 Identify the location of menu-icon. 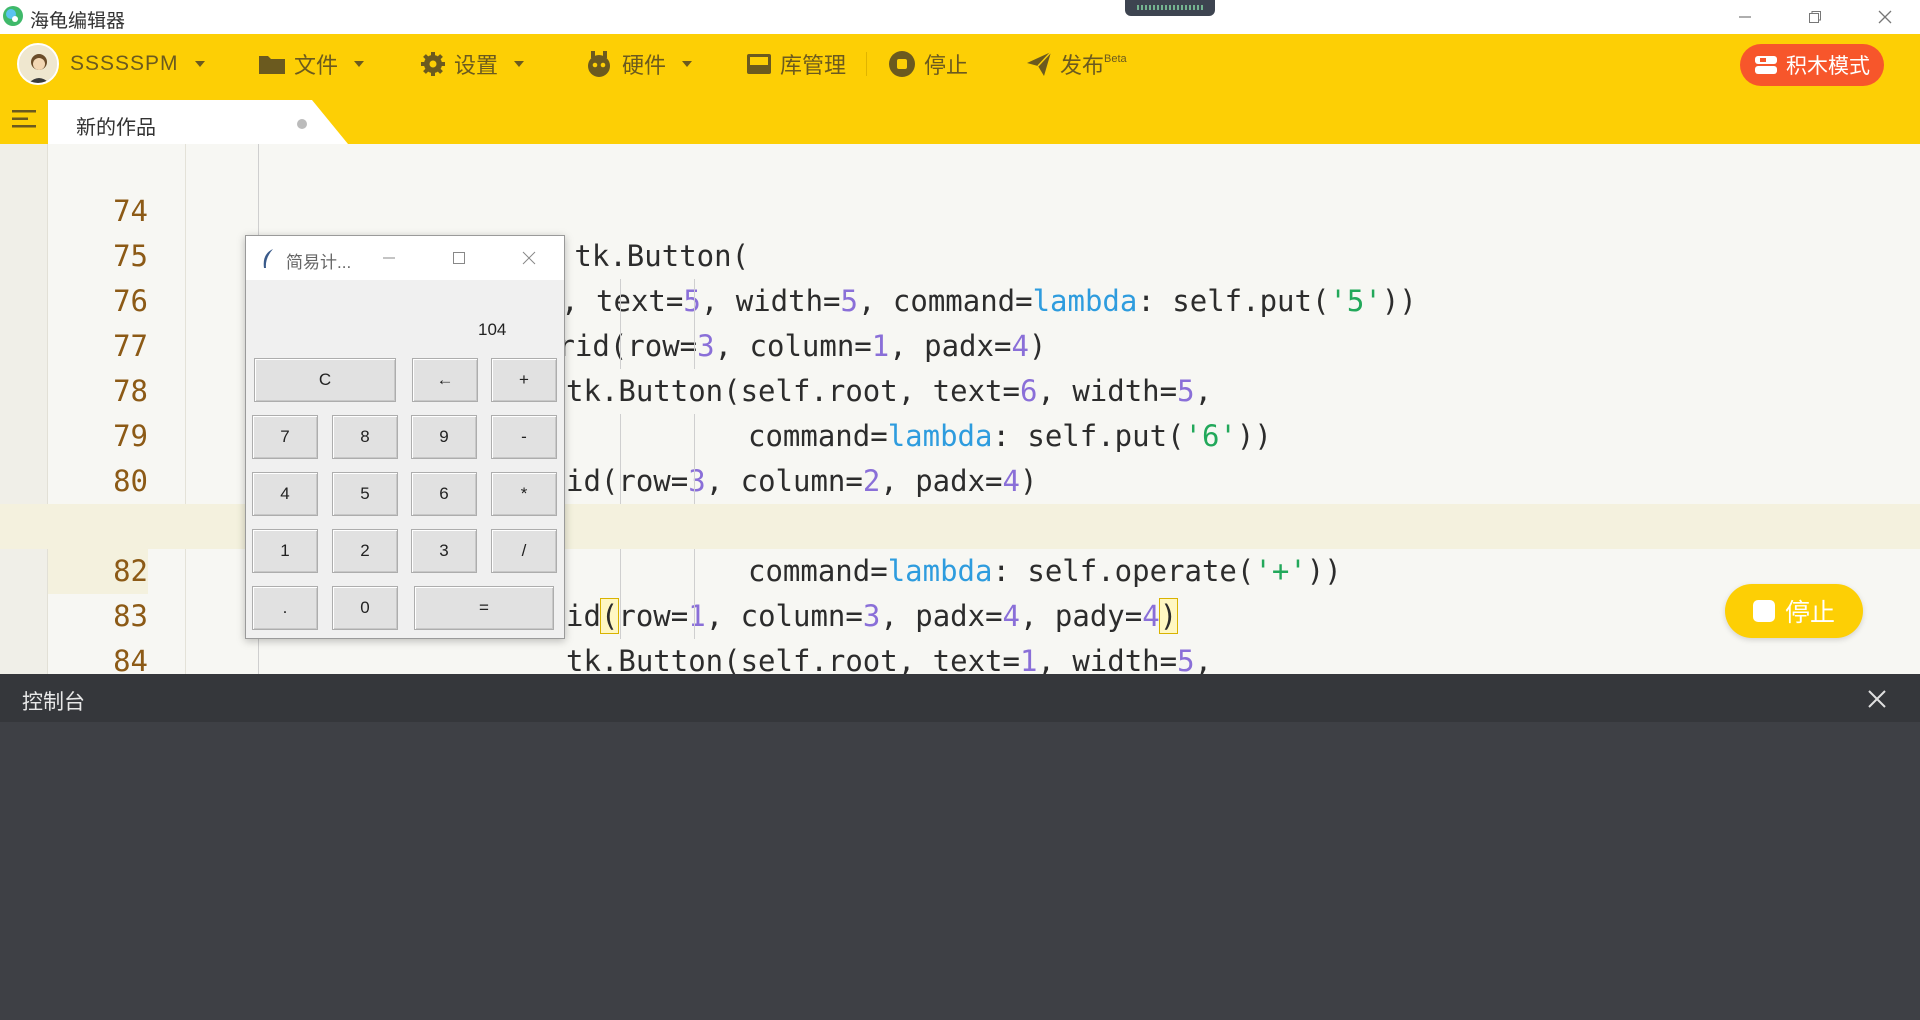
(24, 119).